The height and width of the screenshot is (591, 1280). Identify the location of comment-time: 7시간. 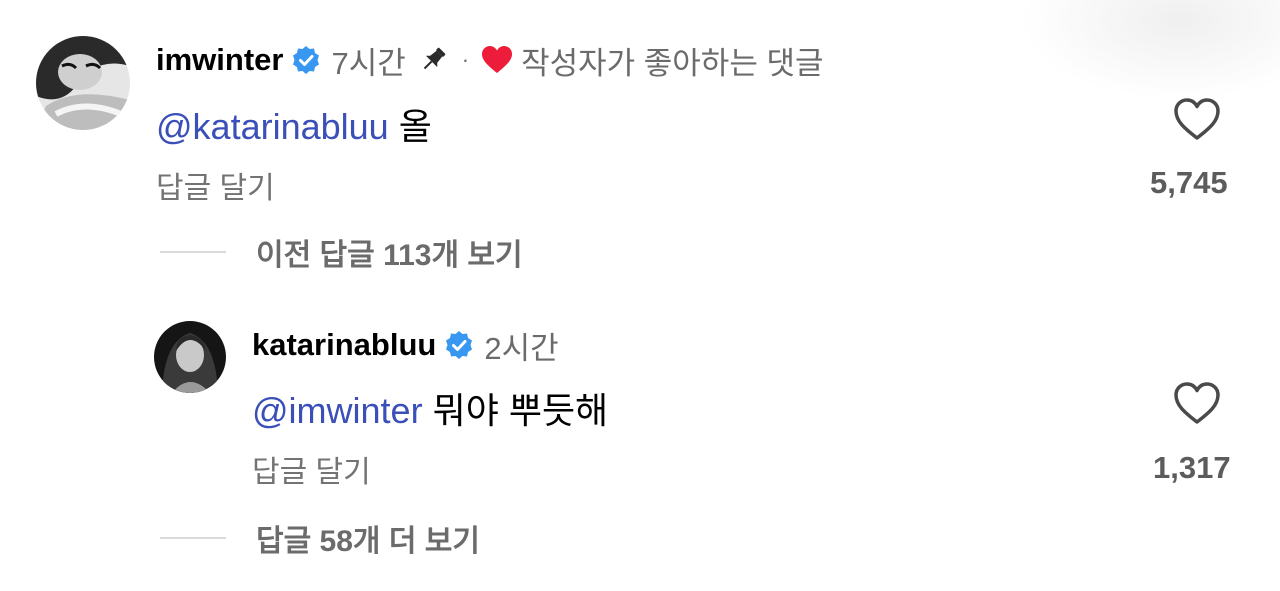
(368, 63).